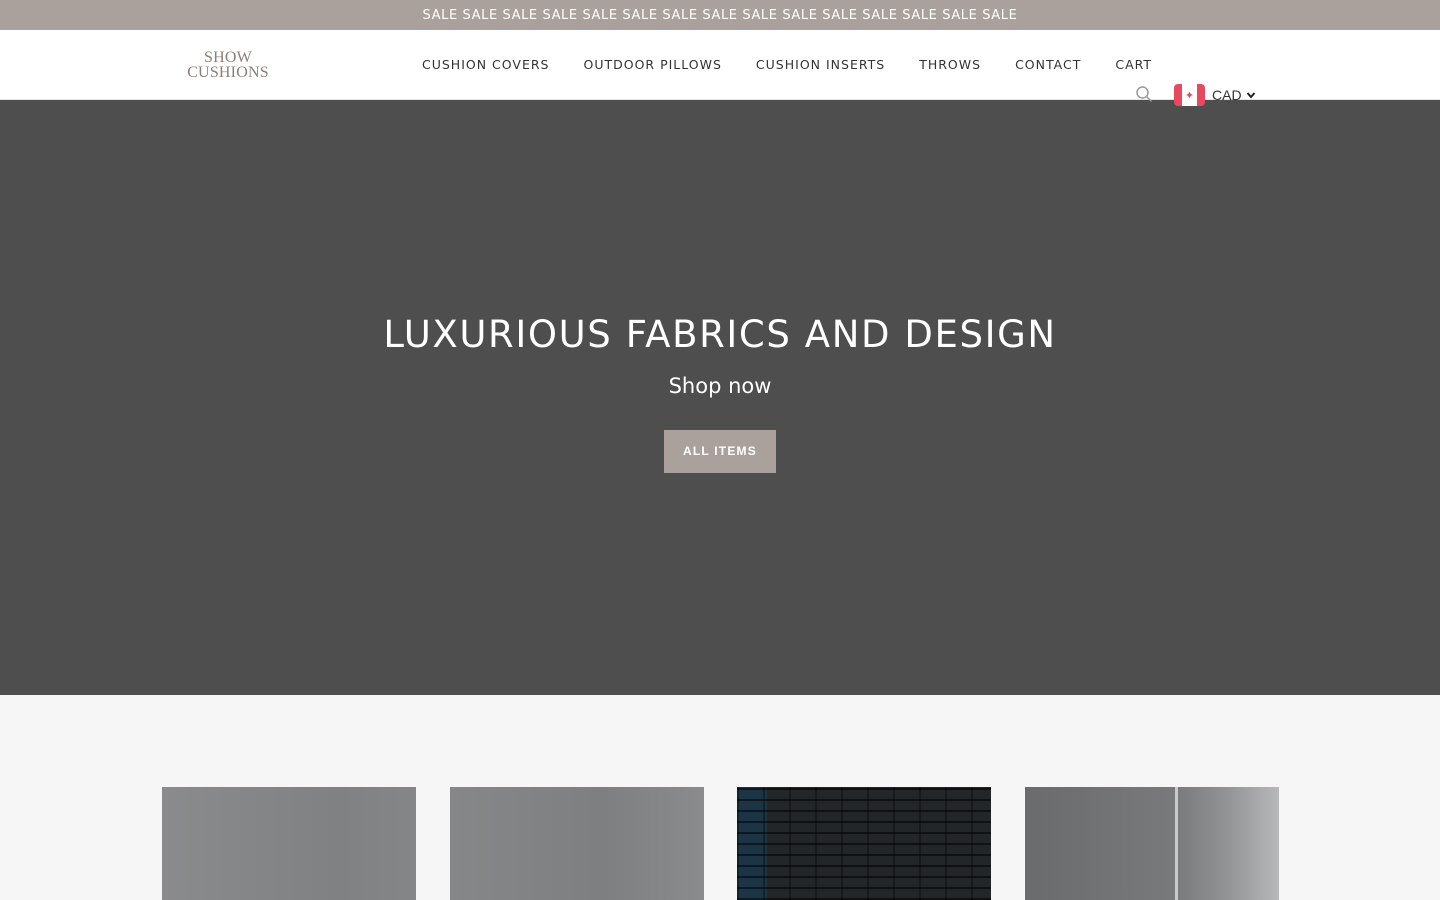 The image size is (1440, 900). What do you see at coordinates (950, 64) in the screenshot?
I see `nav-throws: THROWS` at bounding box center [950, 64].